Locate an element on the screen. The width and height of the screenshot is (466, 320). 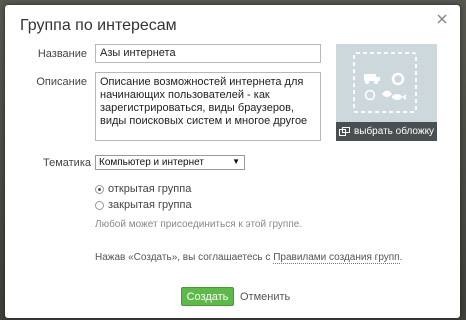
terms-prefix: Нажав «Создать», вы соглашаетесь с is located at coordinates (184, 257).